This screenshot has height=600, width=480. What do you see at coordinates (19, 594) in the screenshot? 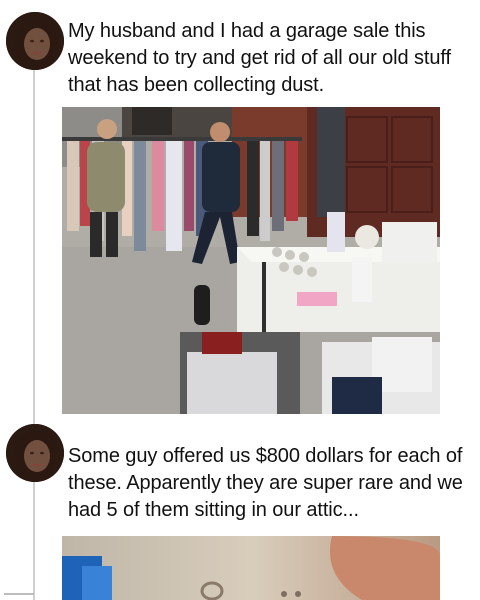
I see `thread-end-tick` at bounding box center [19, 594].